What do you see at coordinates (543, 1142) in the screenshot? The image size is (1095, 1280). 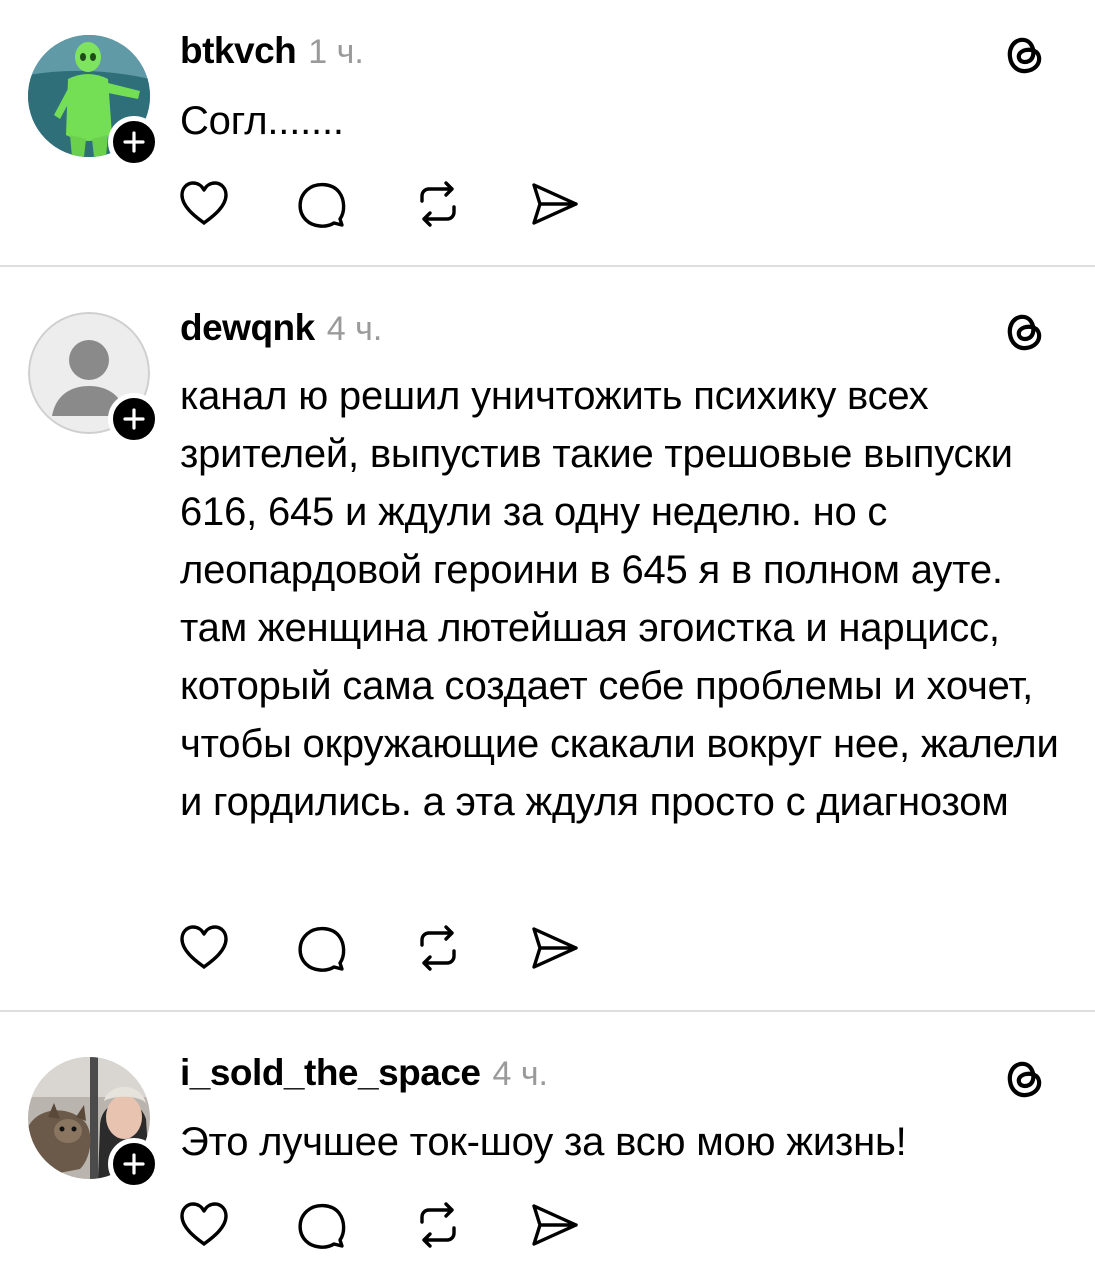 I see `post-text: Это лучшее ток-шоу за всю мою жизнь!` at bounding box center [543, 1142].